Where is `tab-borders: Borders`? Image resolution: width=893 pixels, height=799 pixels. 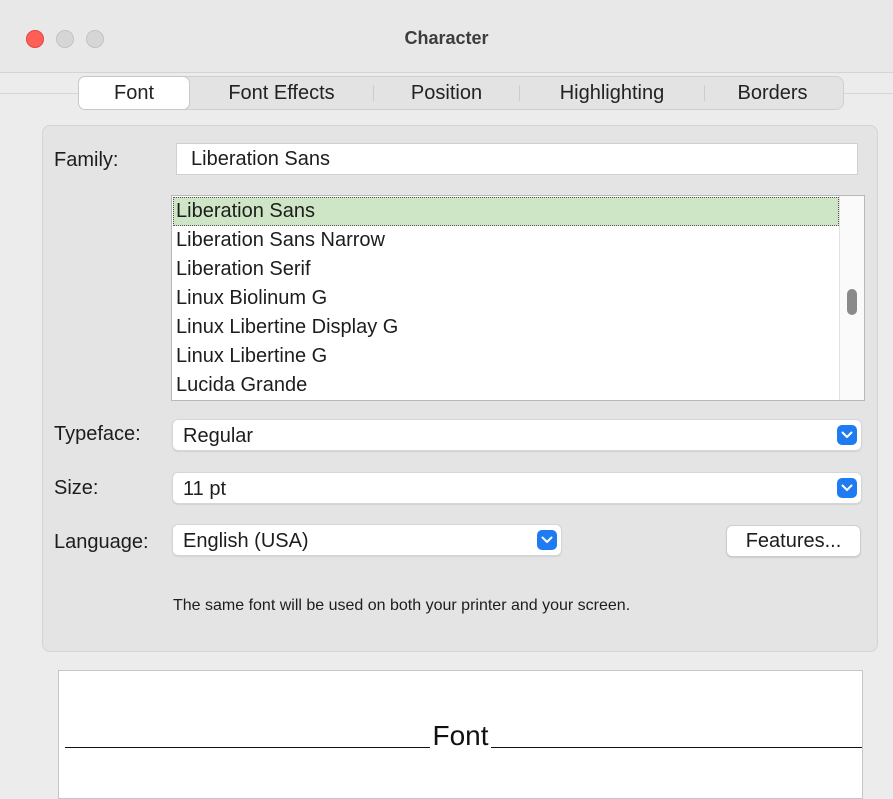 tab-borders: Borders is located at coordinates (772, 93).